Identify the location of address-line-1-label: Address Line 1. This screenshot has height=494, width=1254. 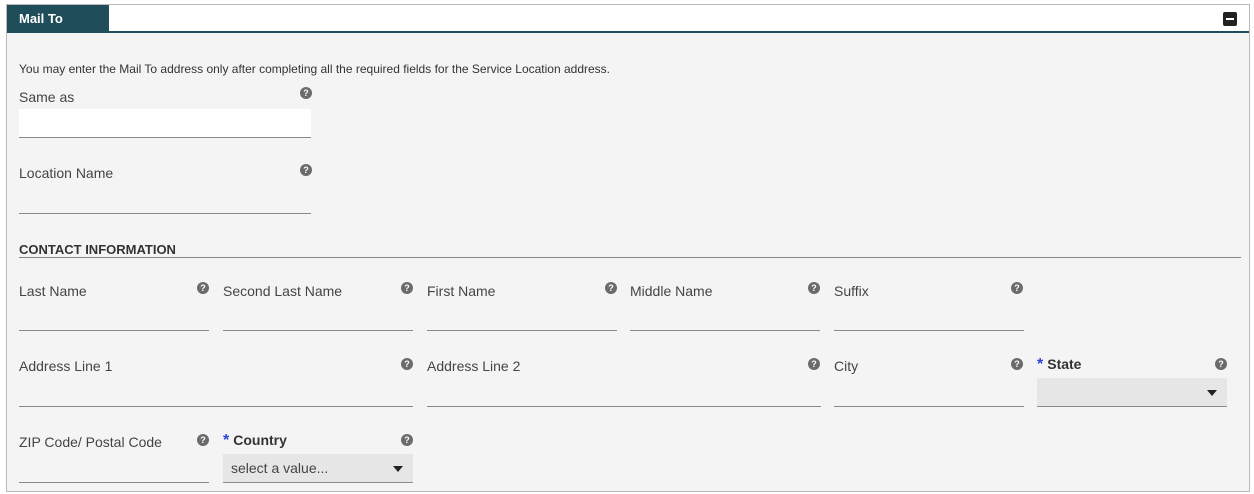
(66, 366).